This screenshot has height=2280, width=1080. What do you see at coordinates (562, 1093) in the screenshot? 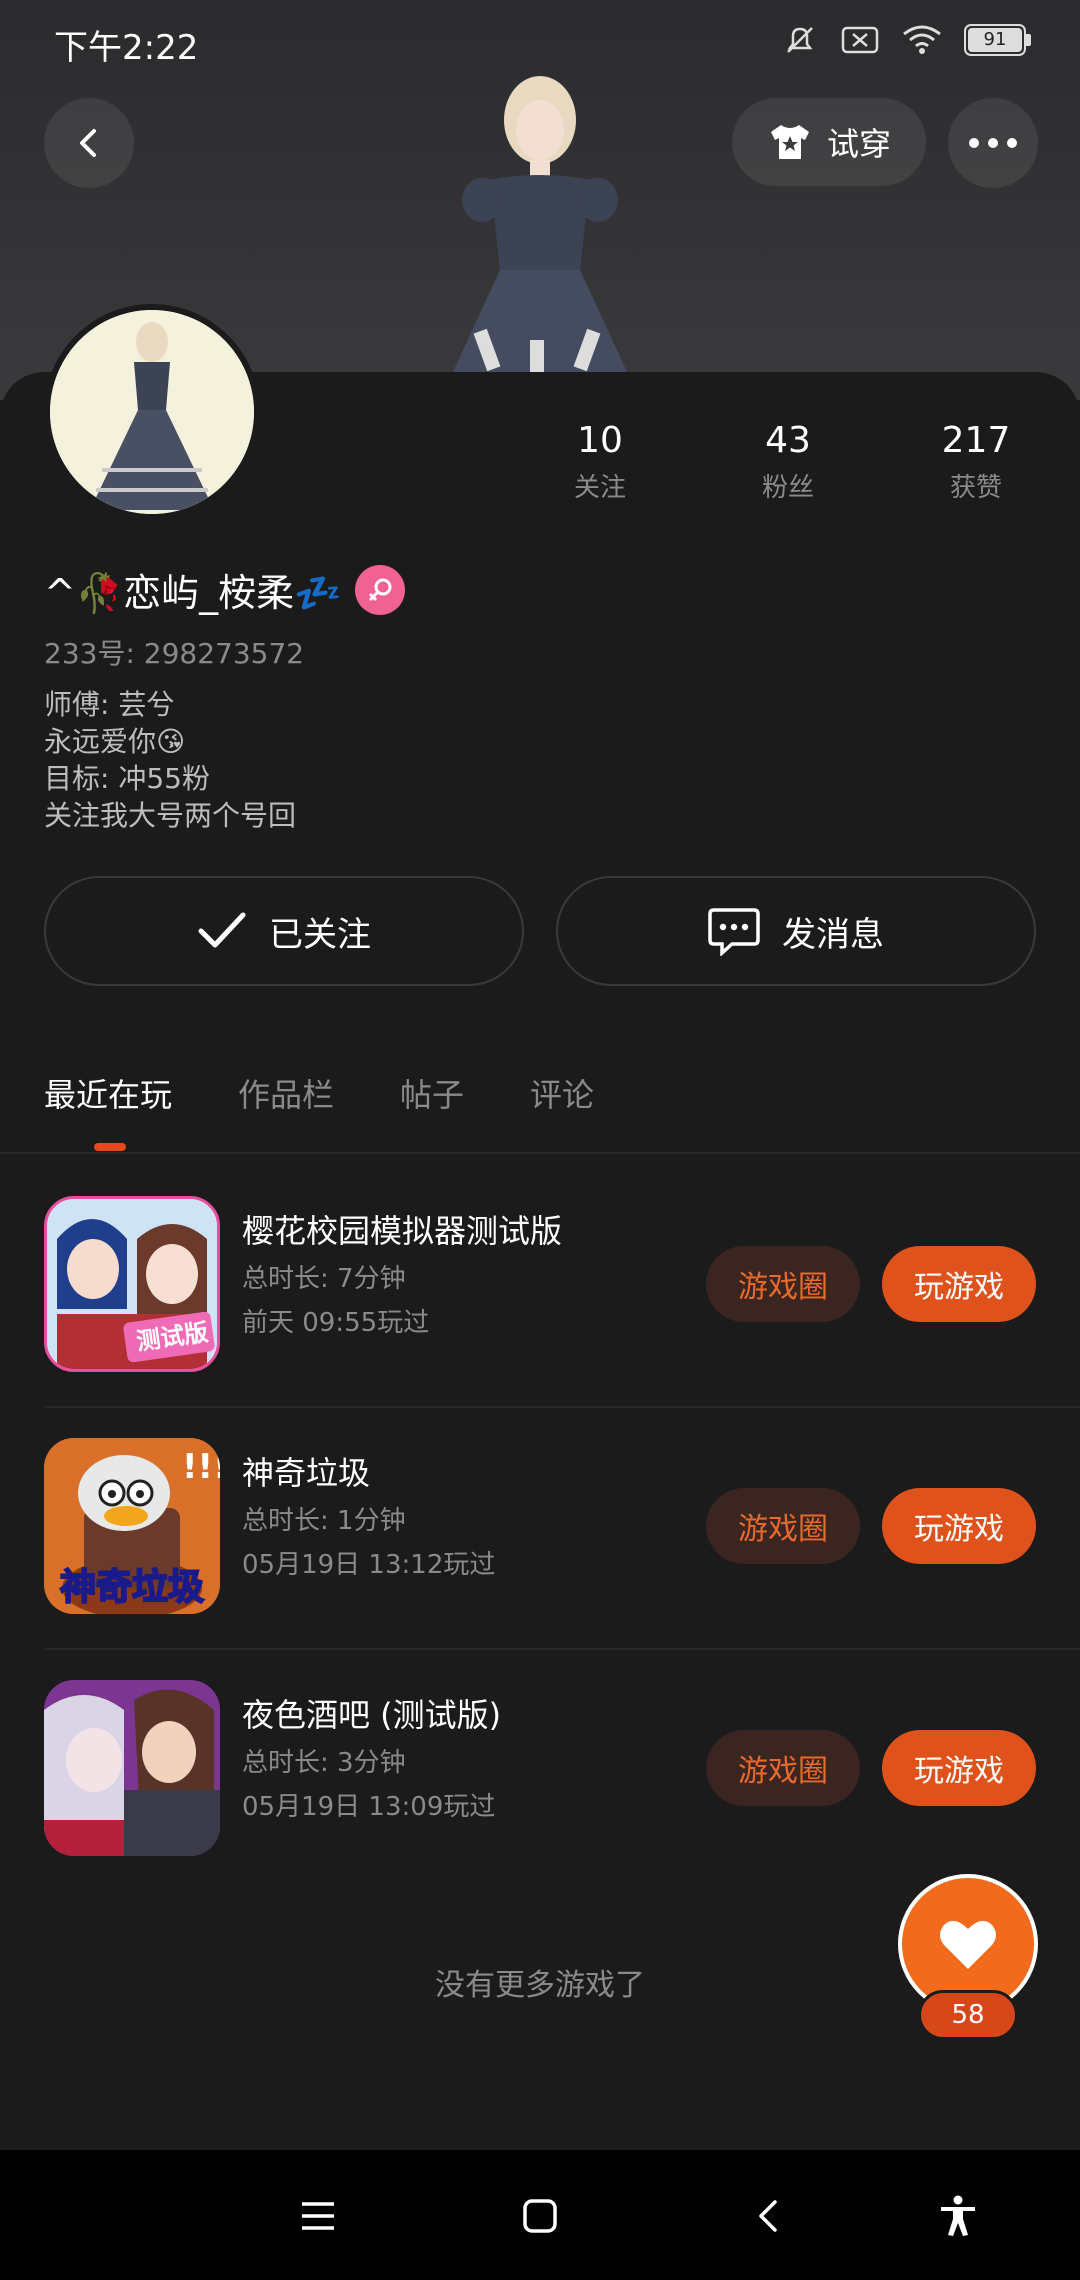
I see `tab-comments: 评论` at bounding box center [562, 1093].